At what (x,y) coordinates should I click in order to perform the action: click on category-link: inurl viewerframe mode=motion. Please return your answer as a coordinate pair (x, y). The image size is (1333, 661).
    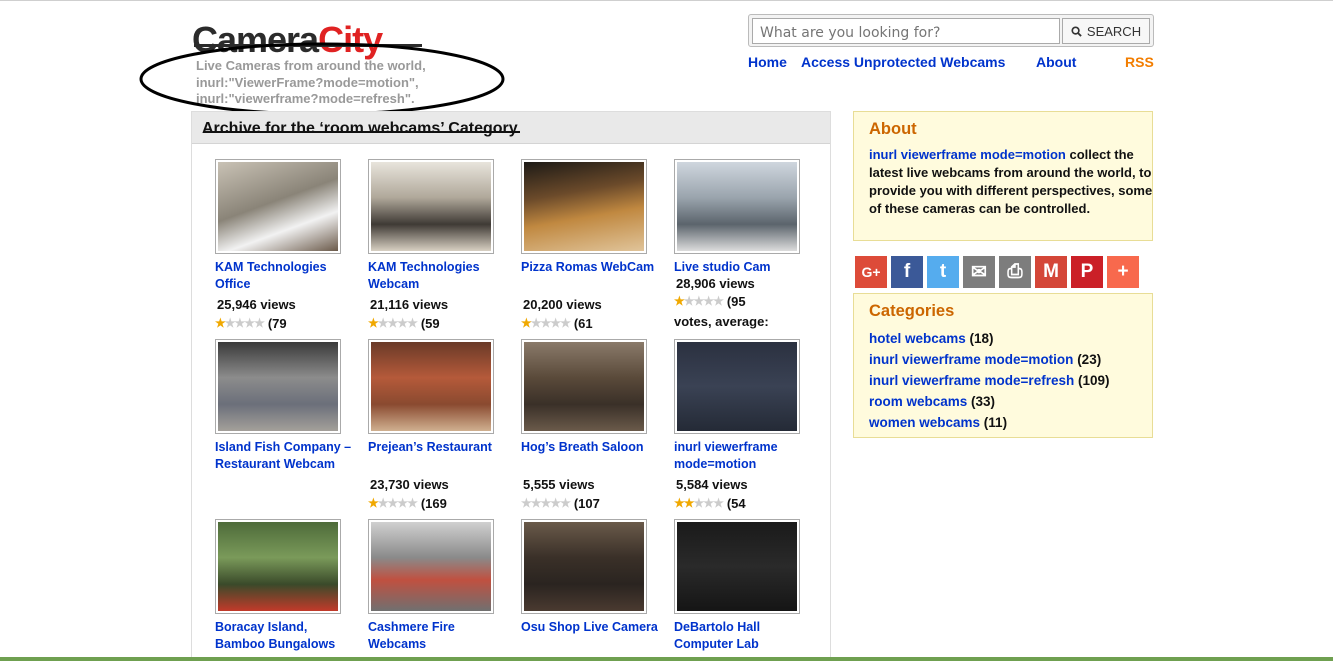
    Looking at the image, I should click on (971, 359).